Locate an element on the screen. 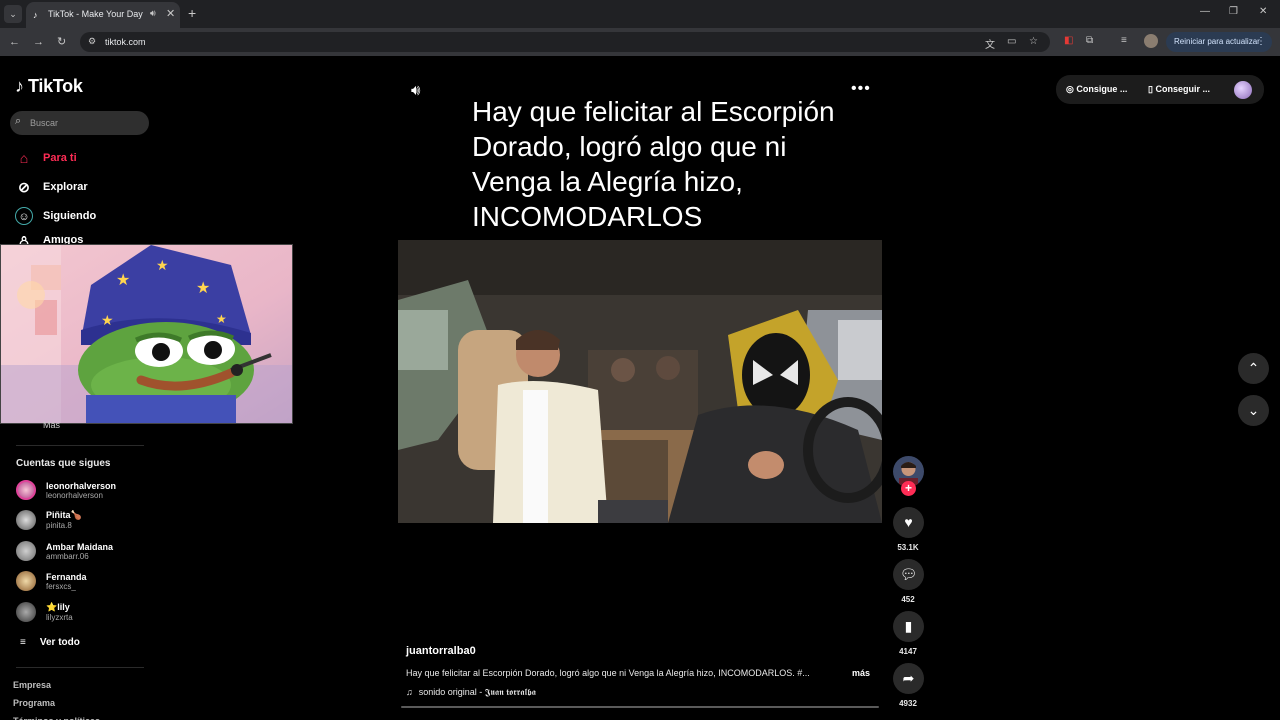 The height and width of the screenshot is (720, 1280). tab-close-icon: ✕ is located at coordinates (170, 14).